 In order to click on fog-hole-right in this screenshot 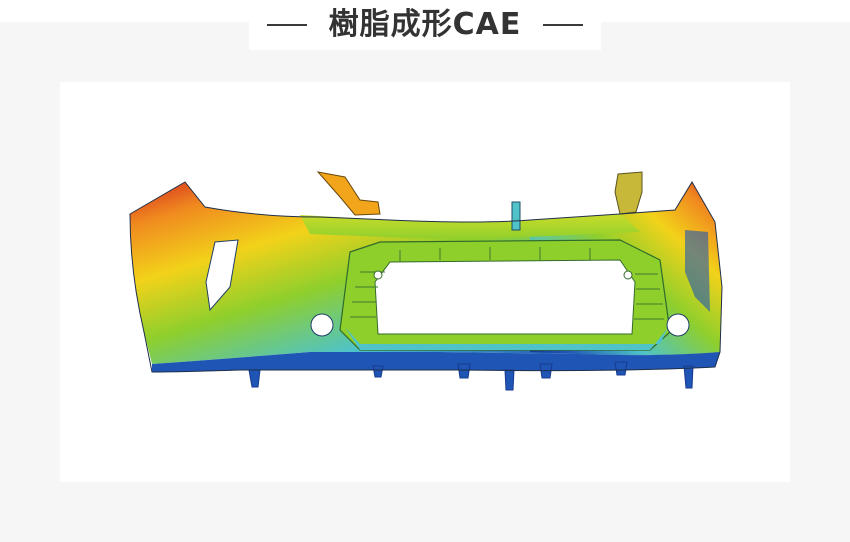, I will do `click(678, 325)`.